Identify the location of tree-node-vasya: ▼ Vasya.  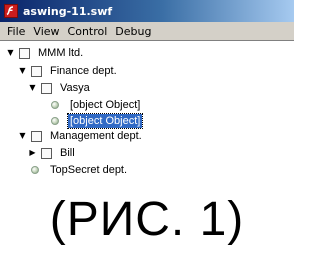
(60, 88).